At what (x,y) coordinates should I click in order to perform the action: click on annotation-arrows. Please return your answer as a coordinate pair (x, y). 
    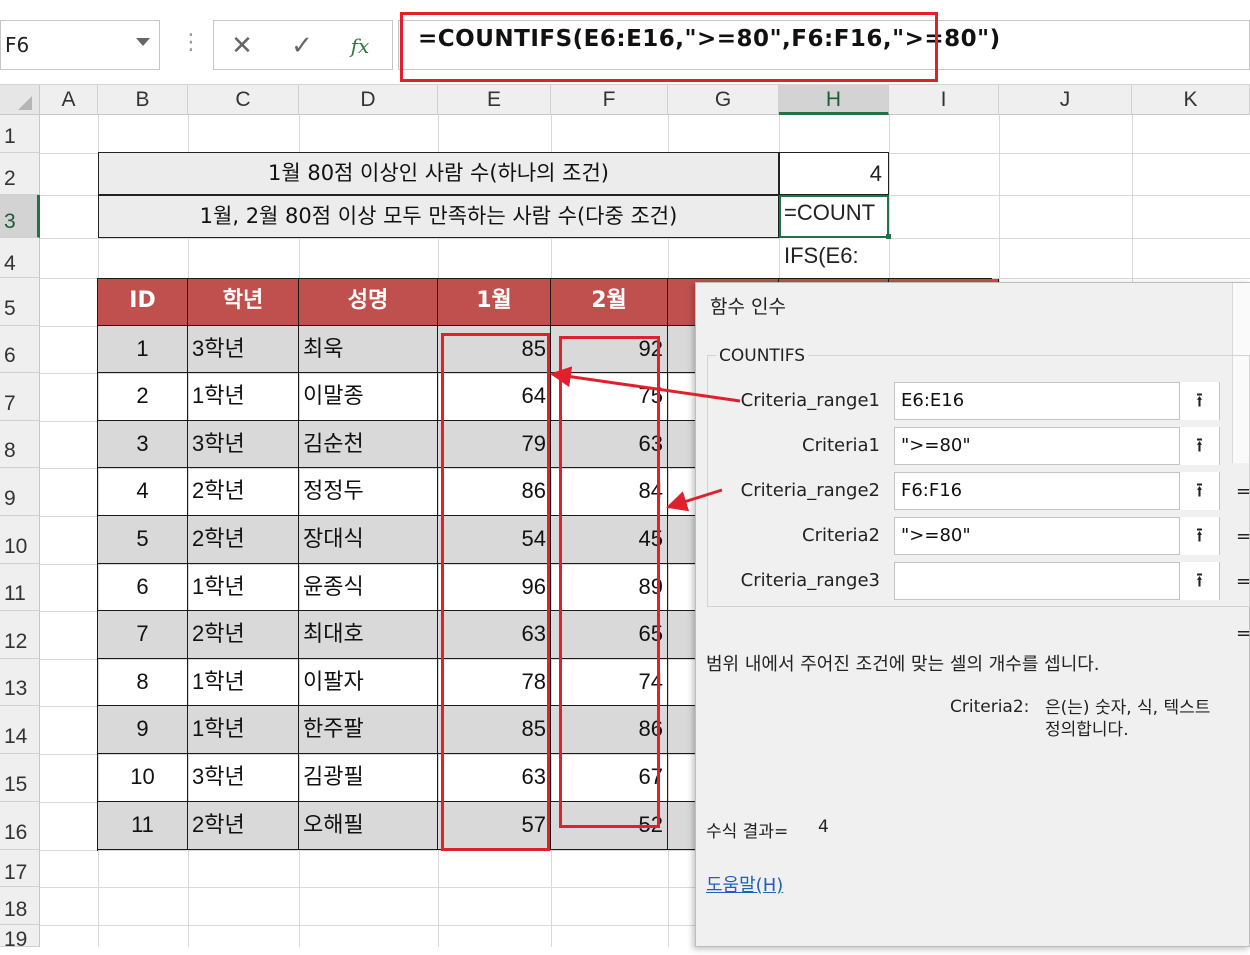
    Looking at the image, I should click on (645, 439).